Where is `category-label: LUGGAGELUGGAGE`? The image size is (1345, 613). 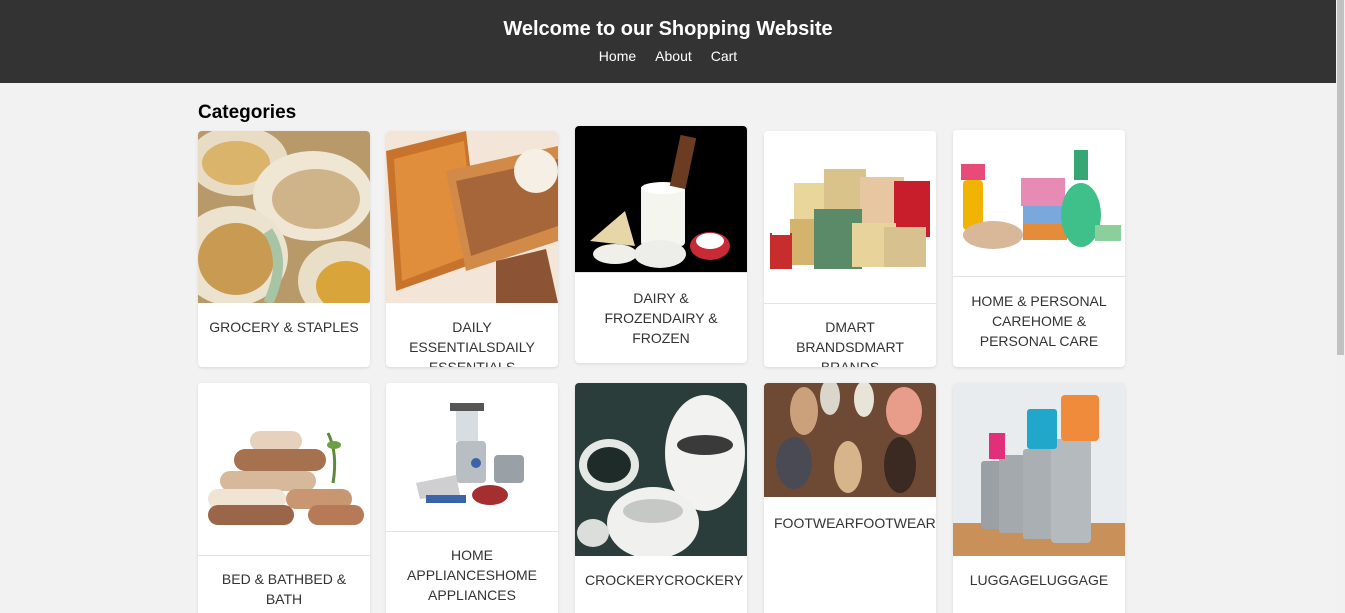
category-label: LUGGAGELUGGAGE is located at coordinates (1039, 580).